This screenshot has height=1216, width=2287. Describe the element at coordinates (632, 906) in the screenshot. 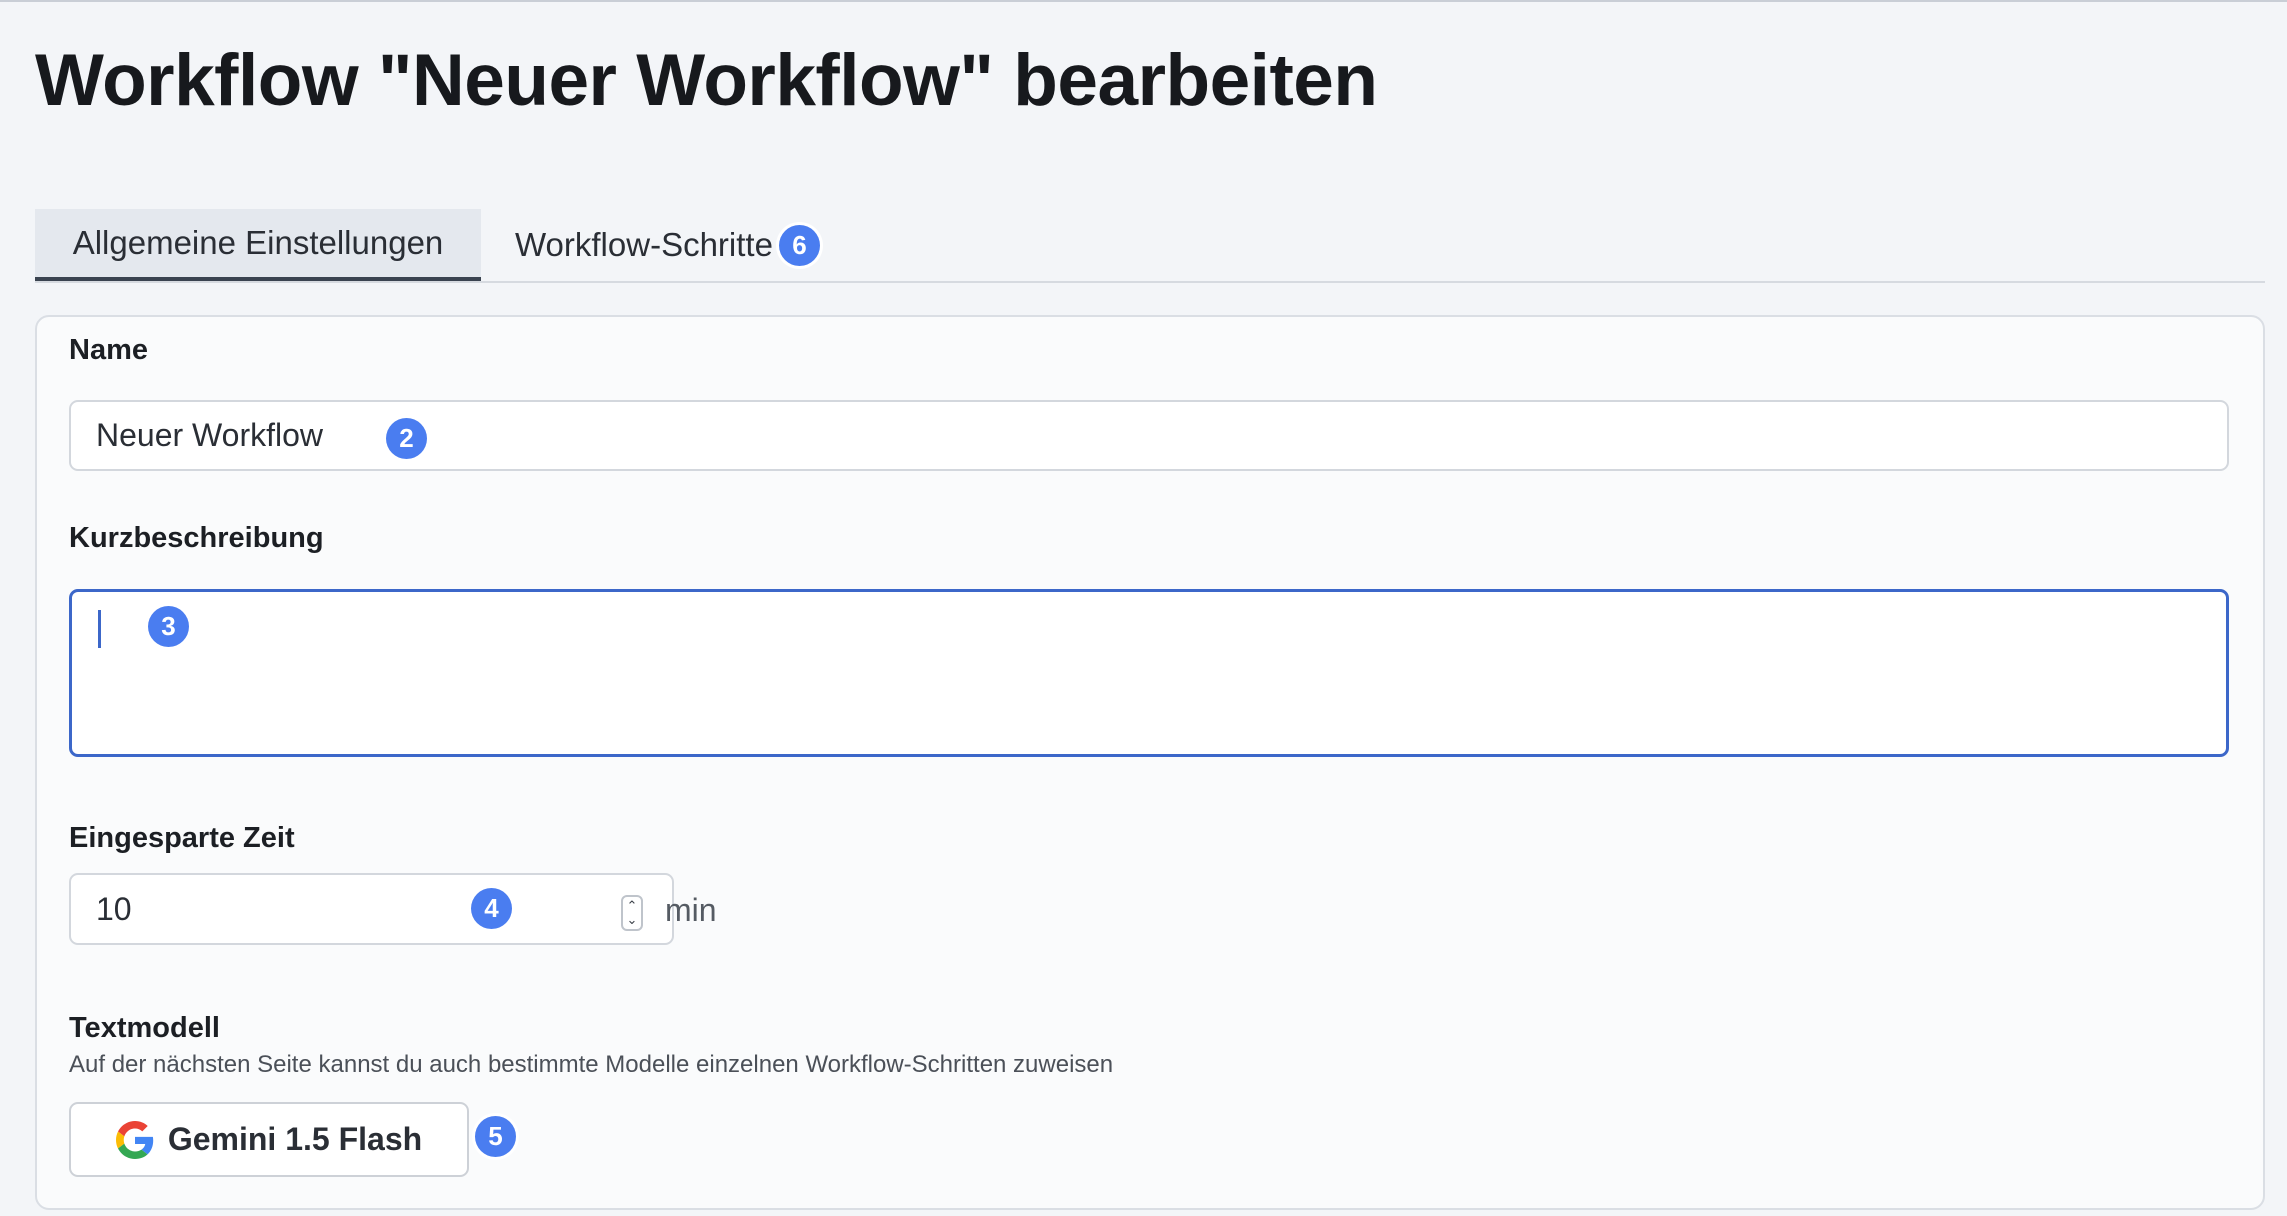

I see `stepper-up-icon: ⌃` at that location.